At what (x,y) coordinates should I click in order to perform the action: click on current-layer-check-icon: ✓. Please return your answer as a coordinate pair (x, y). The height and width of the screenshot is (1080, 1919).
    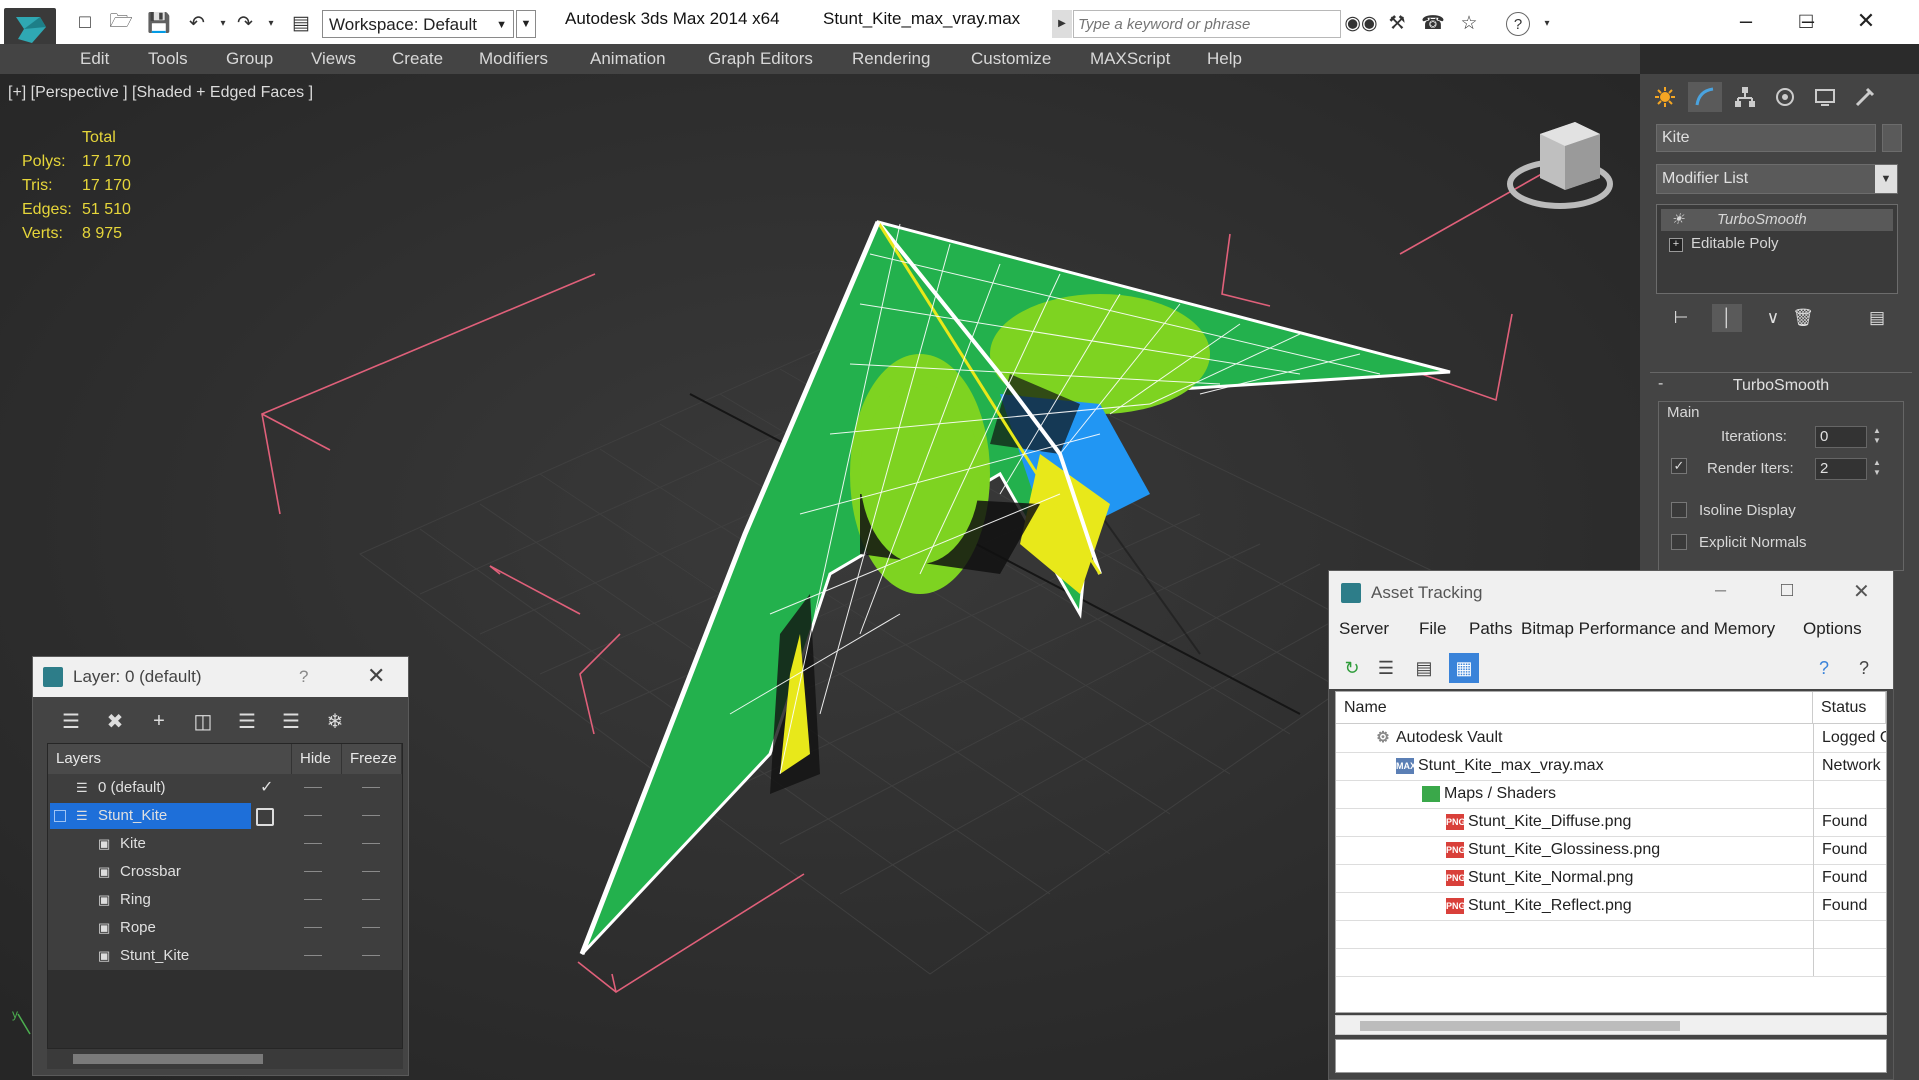
    Looking at the image, I should click on (266, 788).